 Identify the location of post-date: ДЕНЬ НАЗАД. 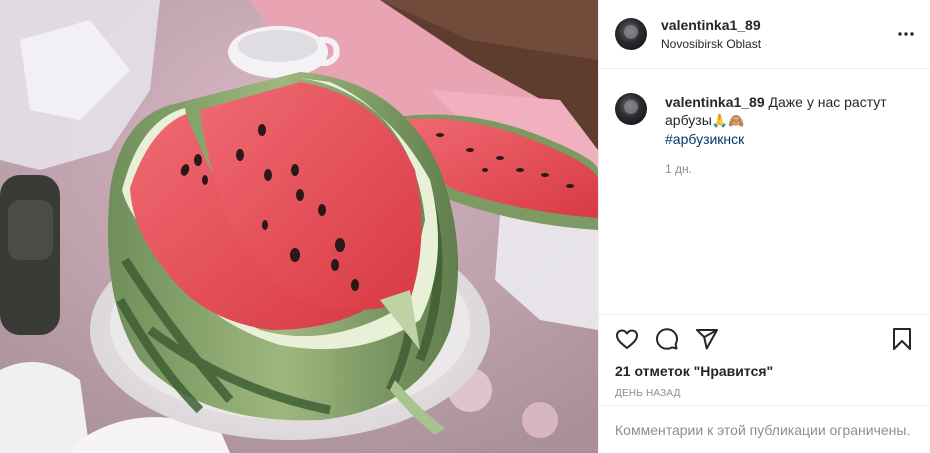
(764, 393).